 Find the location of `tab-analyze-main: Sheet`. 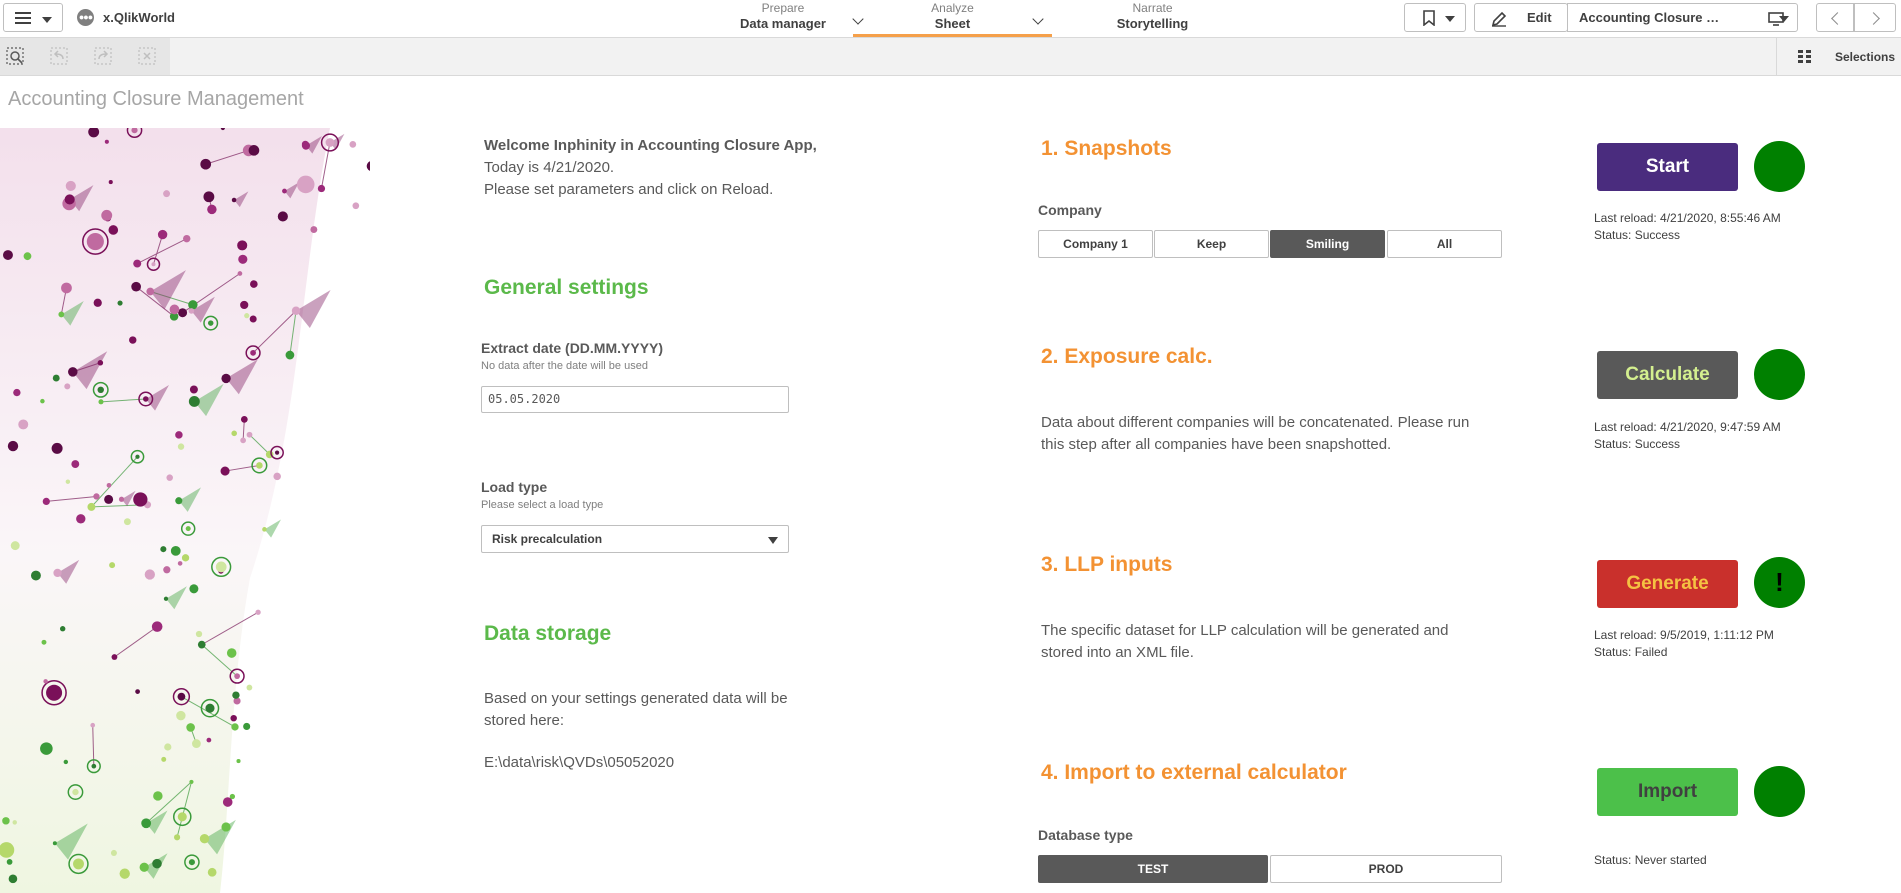

tab-analyze-main: Sheet is located at coordinates (952, 23).